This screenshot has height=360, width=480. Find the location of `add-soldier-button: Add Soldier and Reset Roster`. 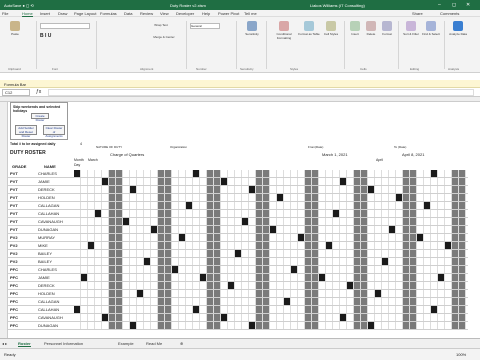

add-soldier-button: Add Soldier and Reset Roster is located at coordinates (26, 131).